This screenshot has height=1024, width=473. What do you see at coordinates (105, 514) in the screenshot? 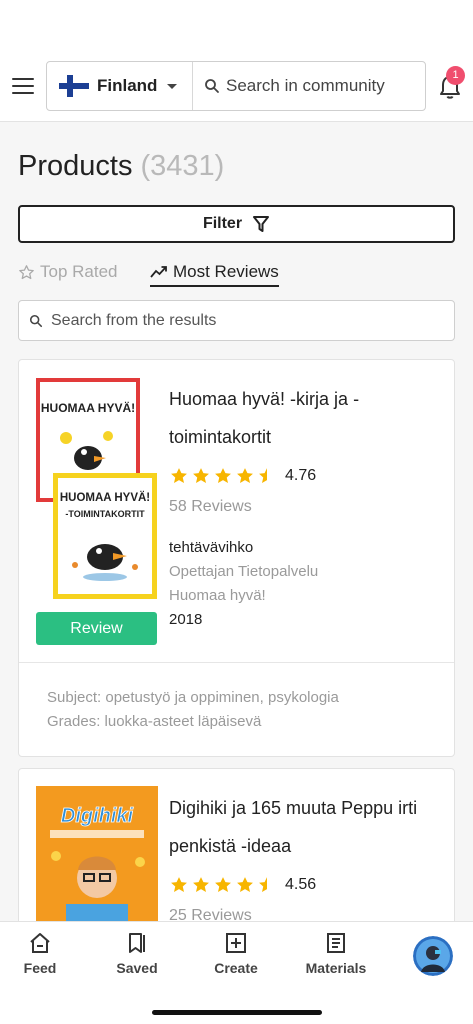
I see `cover-subtitle: -TOIMINTAKORTIT` at bounding box center [105, 514].